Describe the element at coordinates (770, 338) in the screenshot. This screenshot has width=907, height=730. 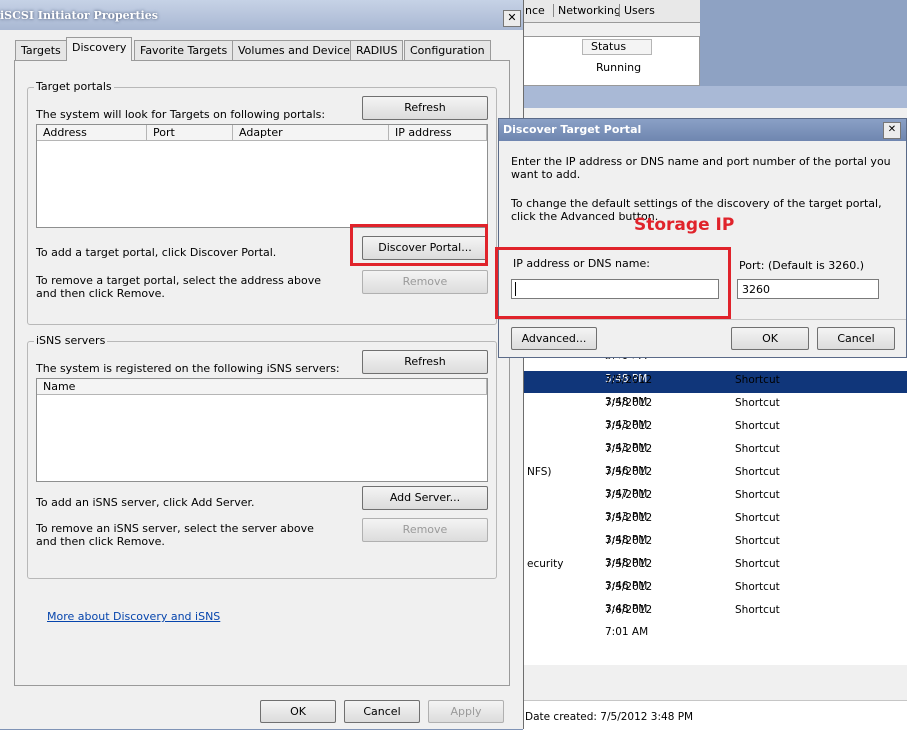
I see `discover-ok-button: OK` at that location.